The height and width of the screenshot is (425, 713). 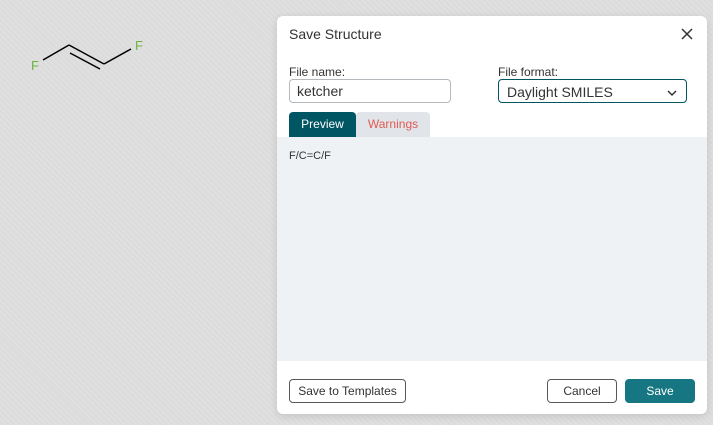 I want to click on tab-warnings: Warnings, so click(x=393, y=124).